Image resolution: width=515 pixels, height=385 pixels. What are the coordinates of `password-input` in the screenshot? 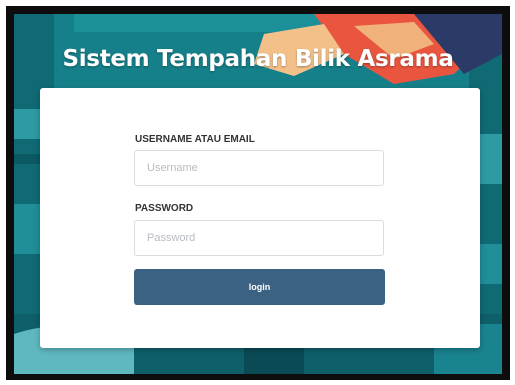 It's located at (259, 238).